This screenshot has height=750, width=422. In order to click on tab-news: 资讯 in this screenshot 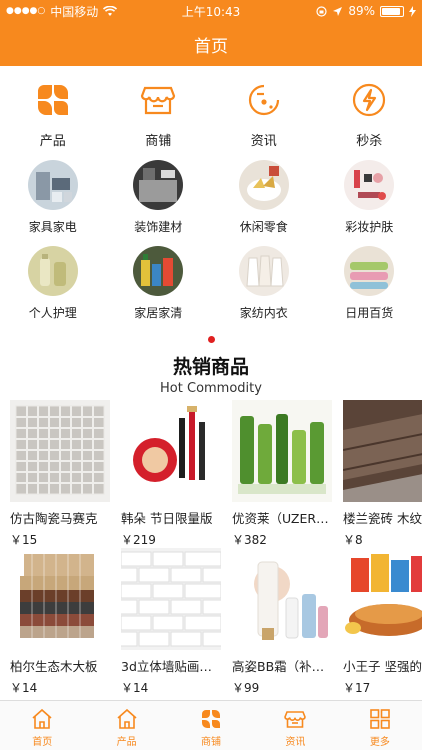, I will do `click(295, 725)`.